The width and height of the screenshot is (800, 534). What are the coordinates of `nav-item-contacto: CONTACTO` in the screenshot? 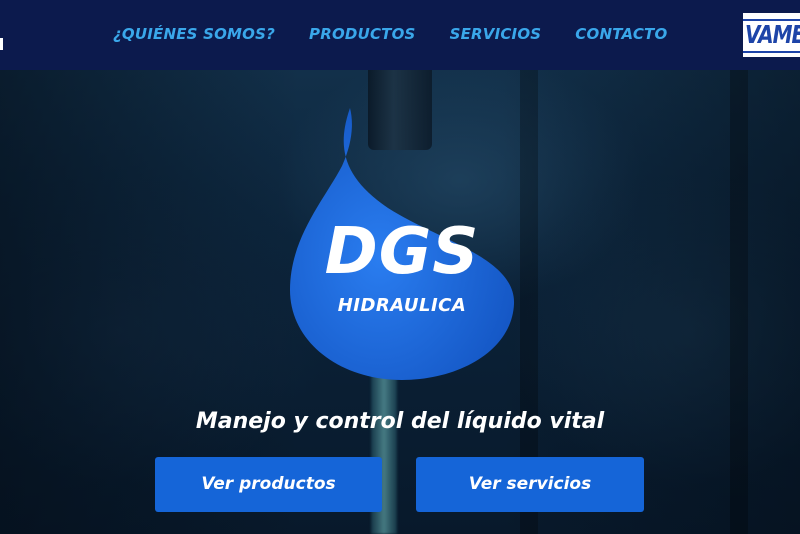 It's located at (621, 34).